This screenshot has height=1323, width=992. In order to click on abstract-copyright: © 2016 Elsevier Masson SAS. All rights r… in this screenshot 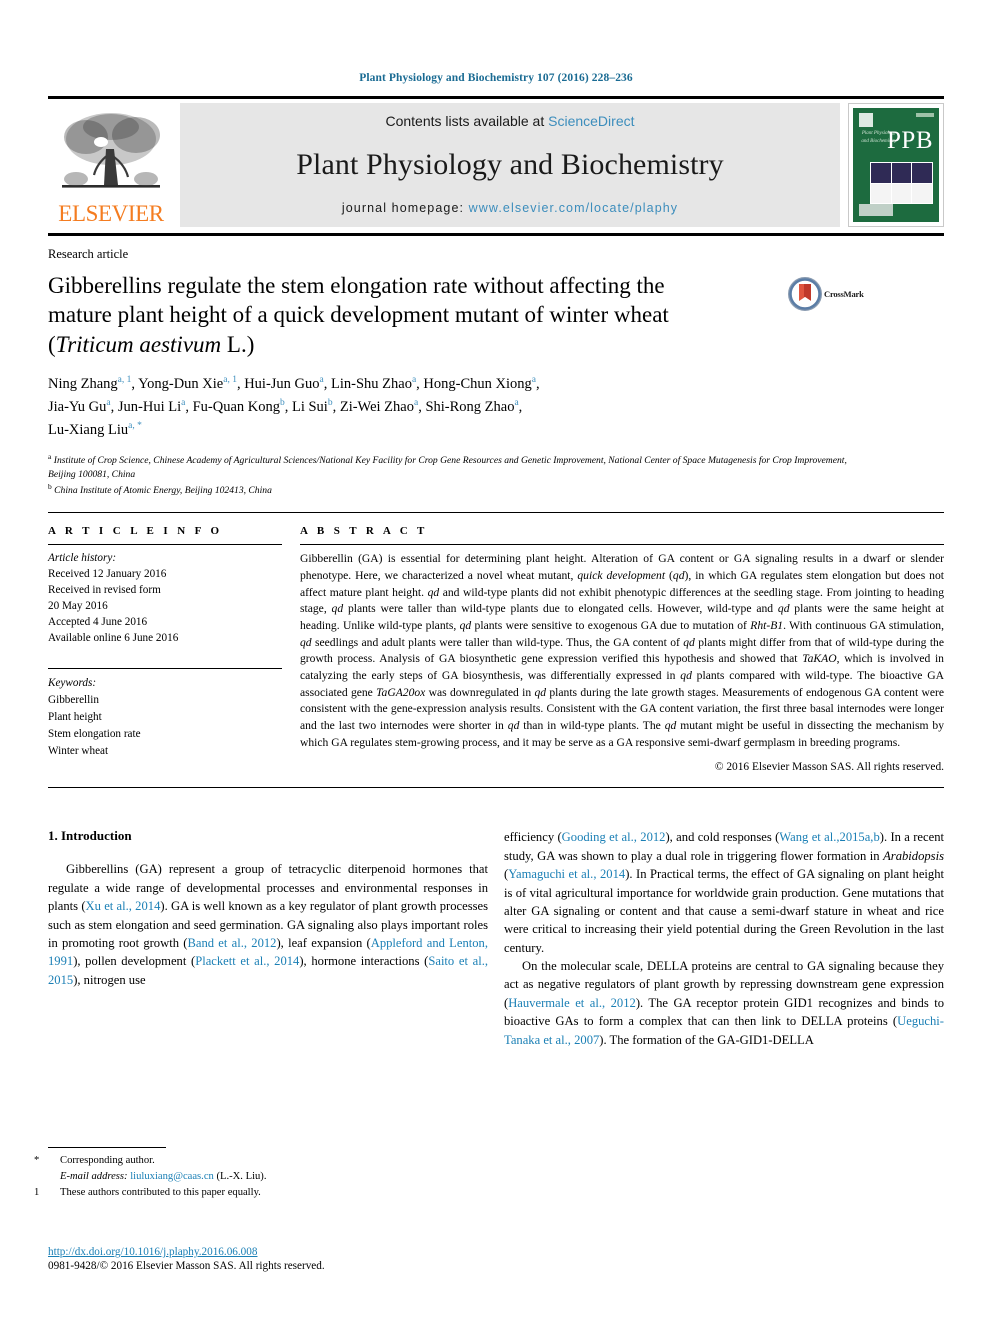, I will do `click(829, 767)`.